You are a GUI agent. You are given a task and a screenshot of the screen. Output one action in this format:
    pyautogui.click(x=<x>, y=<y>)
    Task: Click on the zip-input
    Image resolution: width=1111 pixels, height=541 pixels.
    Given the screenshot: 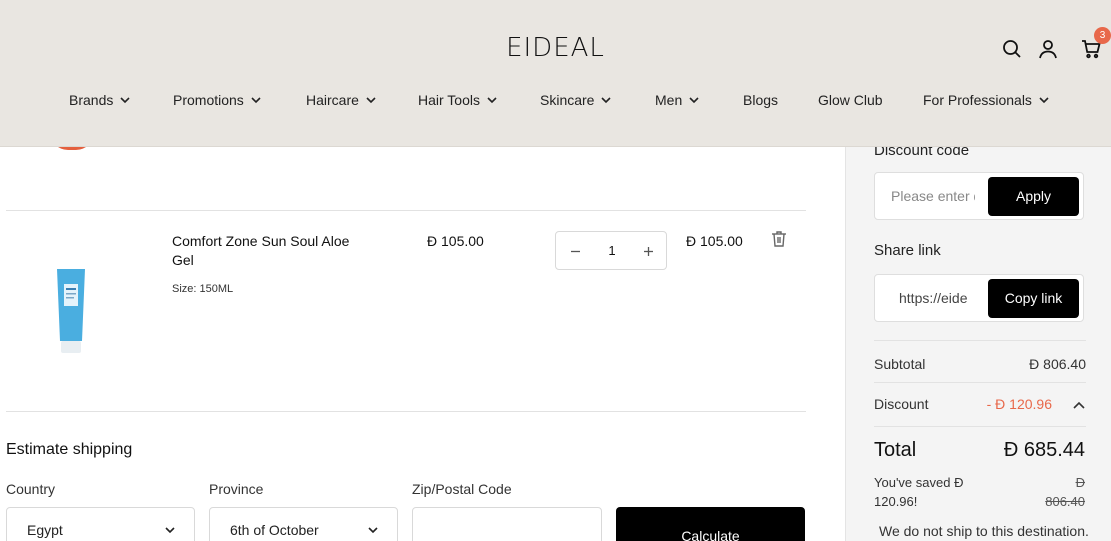 What is the action you would take?
    pyautogui.click(x=507, y=524)
    